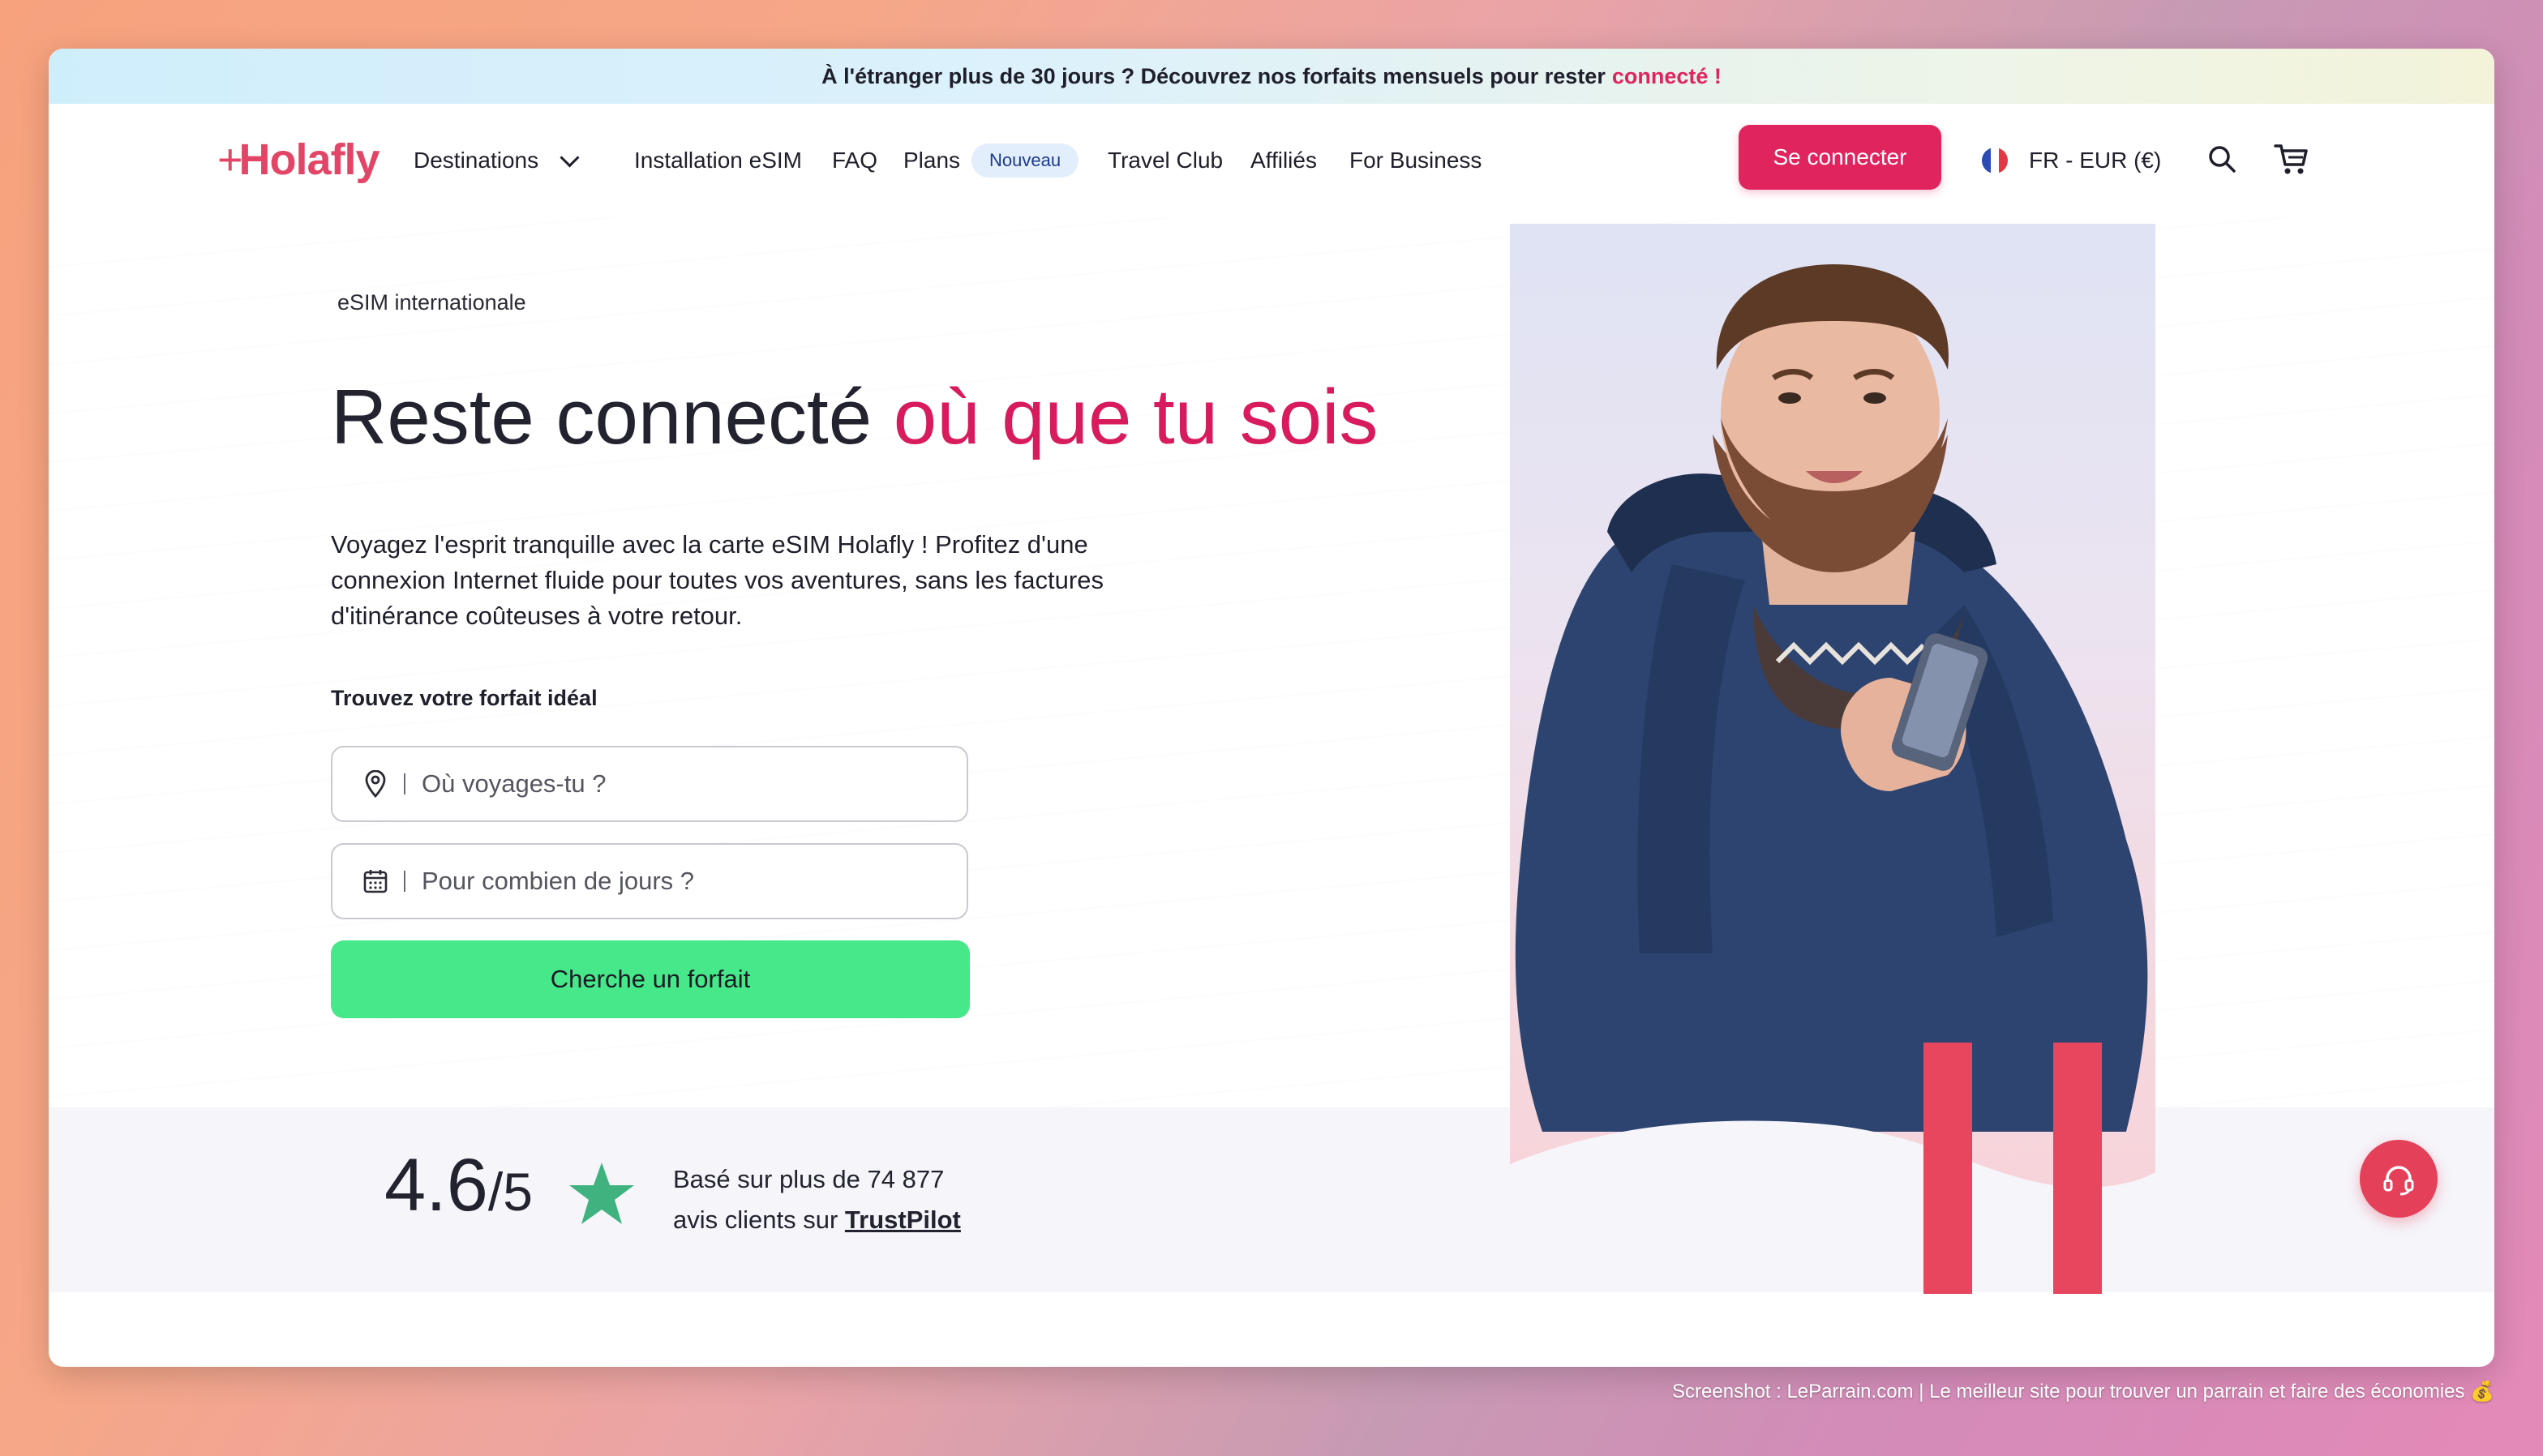 This screenshot has width=2543, height=1456. I want to click on star-icon, so click(602, 1195).